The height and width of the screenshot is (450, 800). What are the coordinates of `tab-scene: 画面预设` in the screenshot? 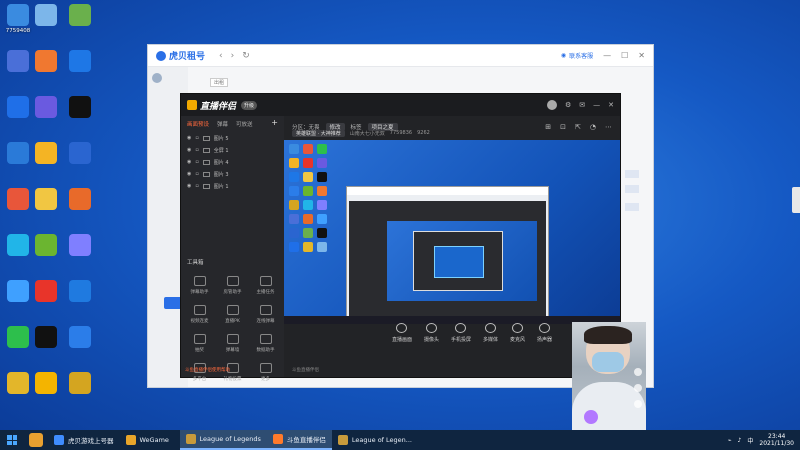 It's located at (198, 124).